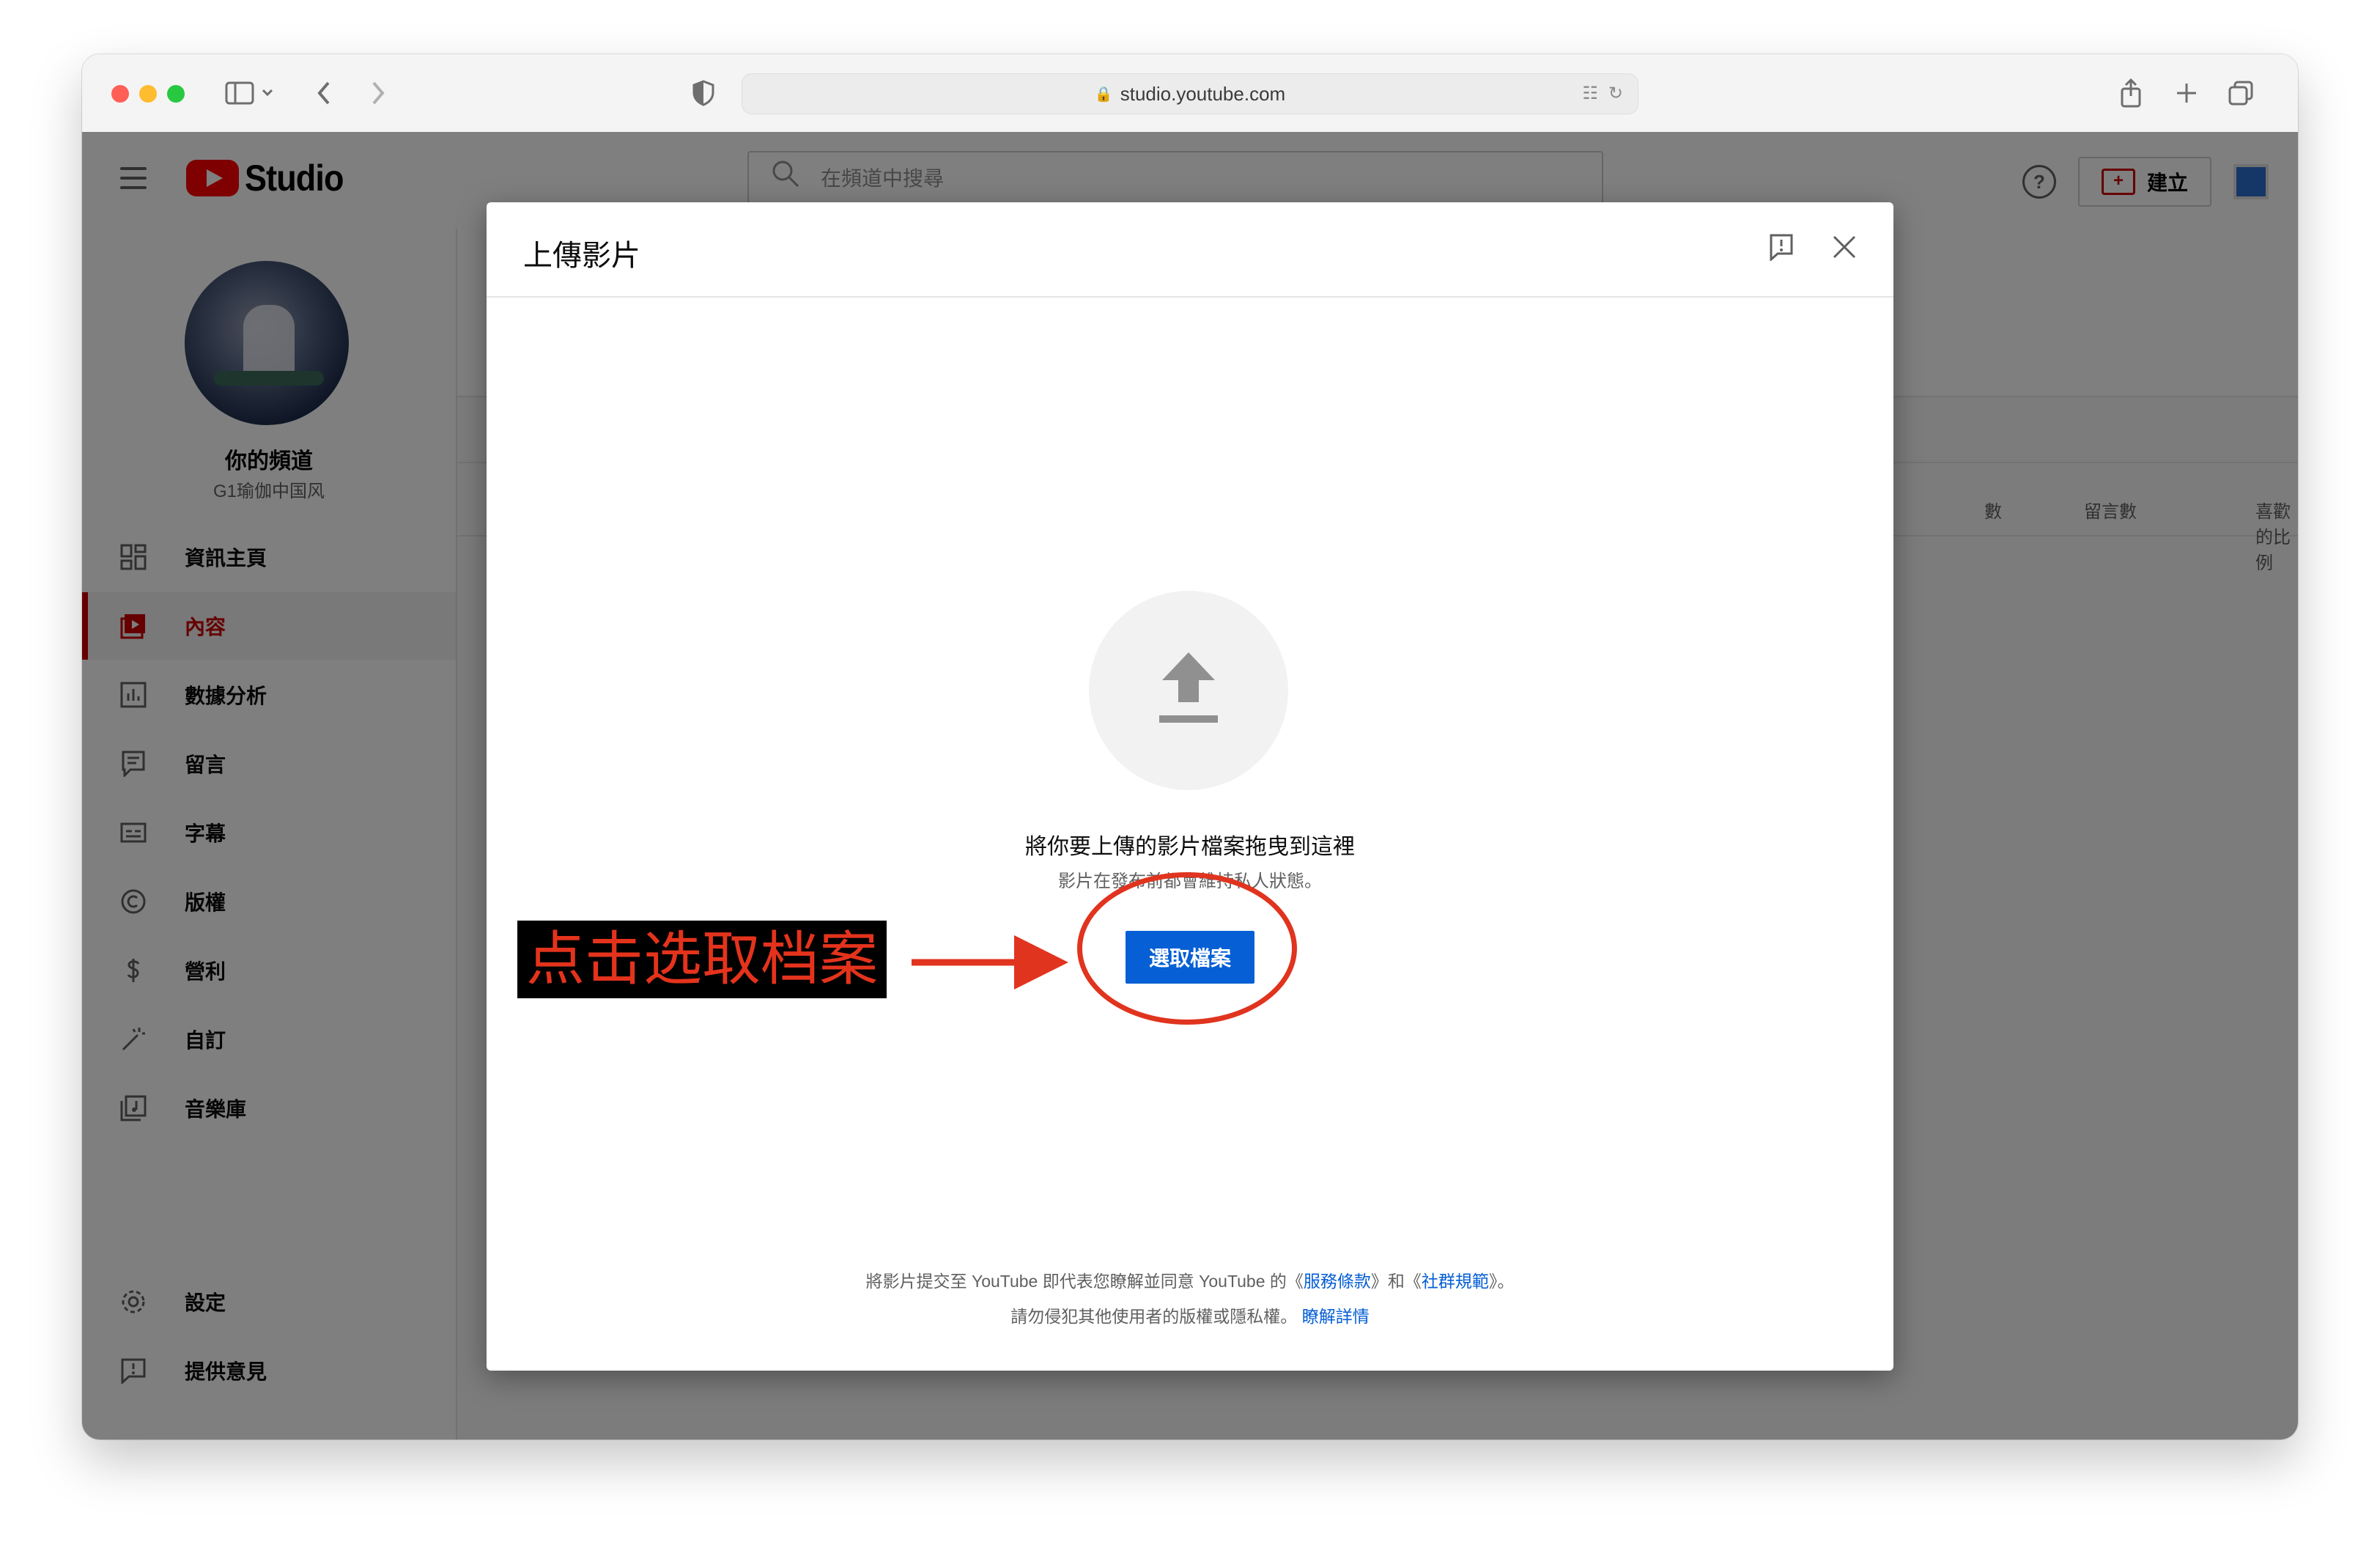  What do you see at coordinates (1337, 1281) in the screenshot?
I see `terms-of-service-link: 服務條款` at bounding box center [1337, 1281].